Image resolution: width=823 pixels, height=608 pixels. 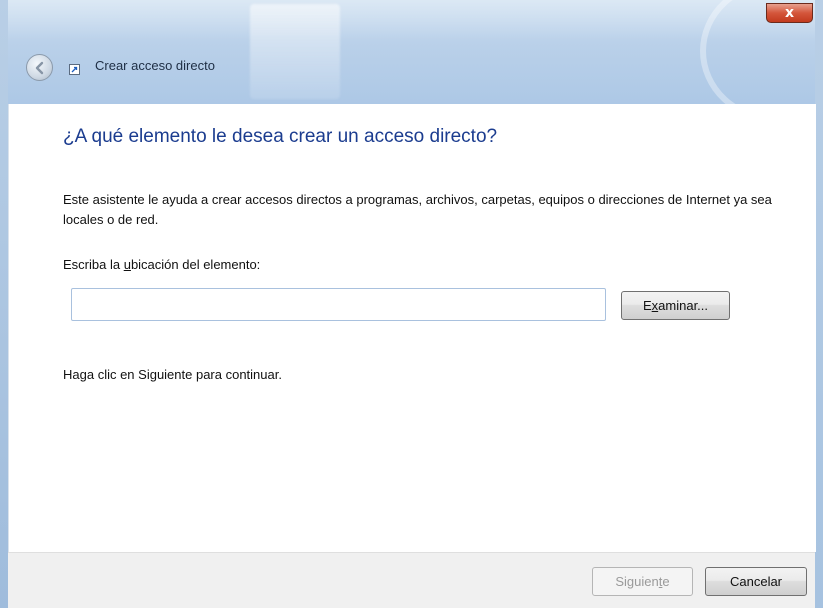 What do you see at coordinates (411, 20) in the screenshot?
I see `titlebar-sheen` at bounding box center [411, 20].